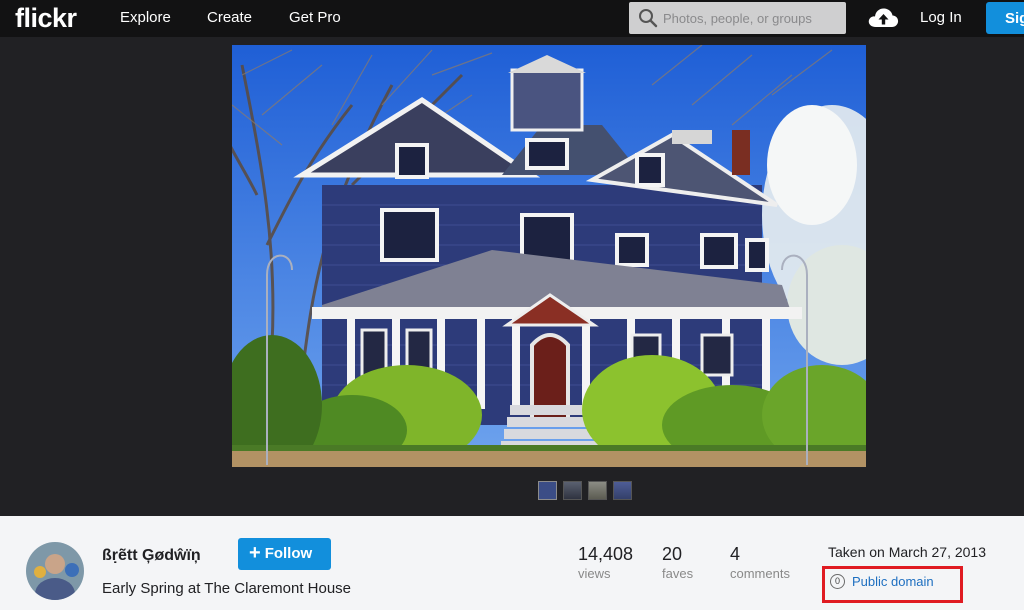  What do you see at coordinates (893, 581) in the screenshot?
I see `license-label: Public domain` at bounding box center [893, 581].